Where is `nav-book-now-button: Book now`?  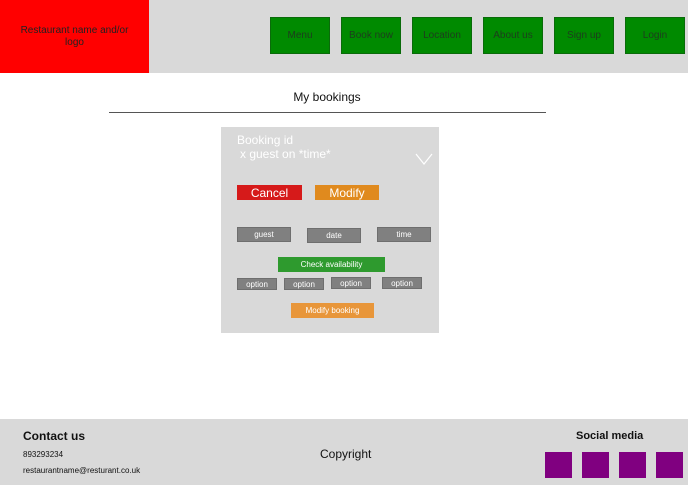 nav-book-now-button: Book now is located at coordinates (371, 35).